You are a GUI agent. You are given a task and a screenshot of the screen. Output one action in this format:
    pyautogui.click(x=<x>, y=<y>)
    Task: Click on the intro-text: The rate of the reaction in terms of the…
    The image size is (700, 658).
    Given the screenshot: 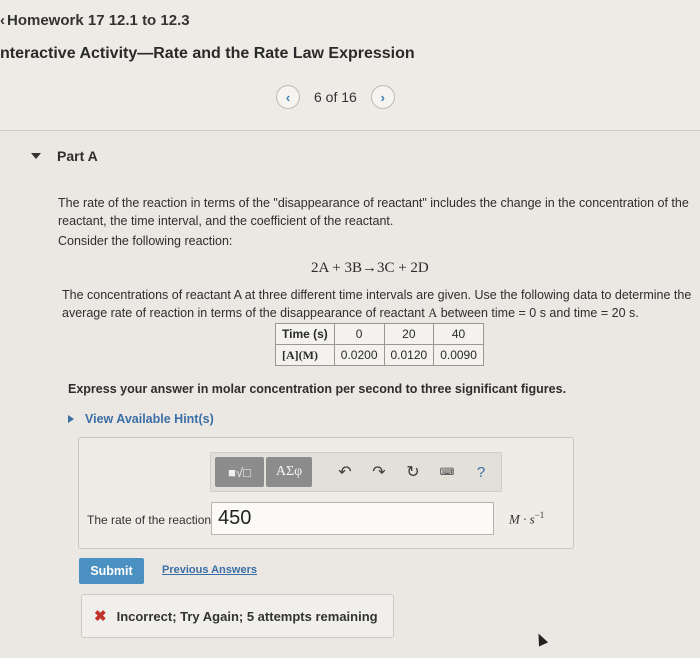 What is the action you would take?
    pyautogui.click(x=373, y=212)
    